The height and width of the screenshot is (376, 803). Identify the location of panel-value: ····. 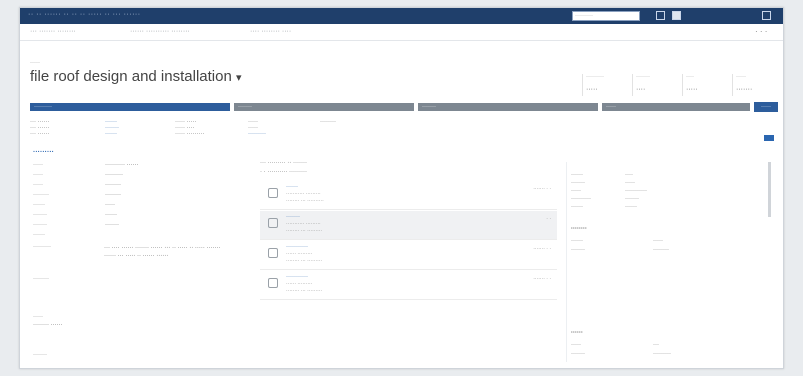
(629, 175).